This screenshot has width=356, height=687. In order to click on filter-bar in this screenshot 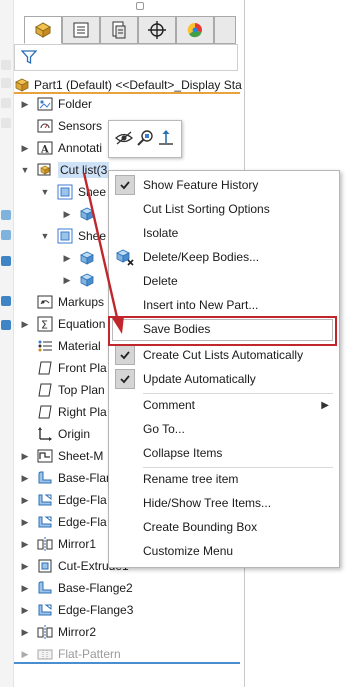, I will do `click(126, 57)`.